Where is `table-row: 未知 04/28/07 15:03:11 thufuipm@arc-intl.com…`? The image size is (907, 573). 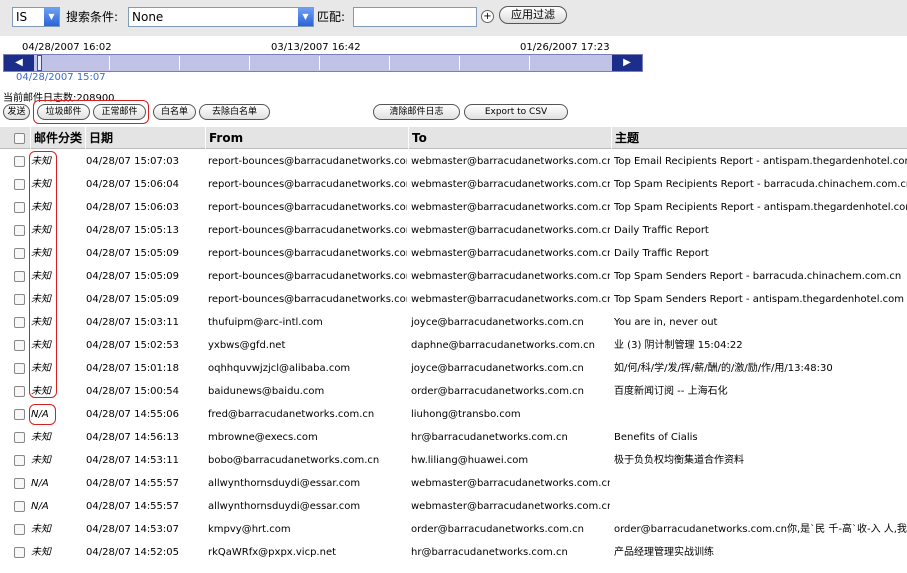
table-row: 未知 04/28/07 15:03:11 thufuipm@arc-intl.com… is located at coordinates (453, 322).